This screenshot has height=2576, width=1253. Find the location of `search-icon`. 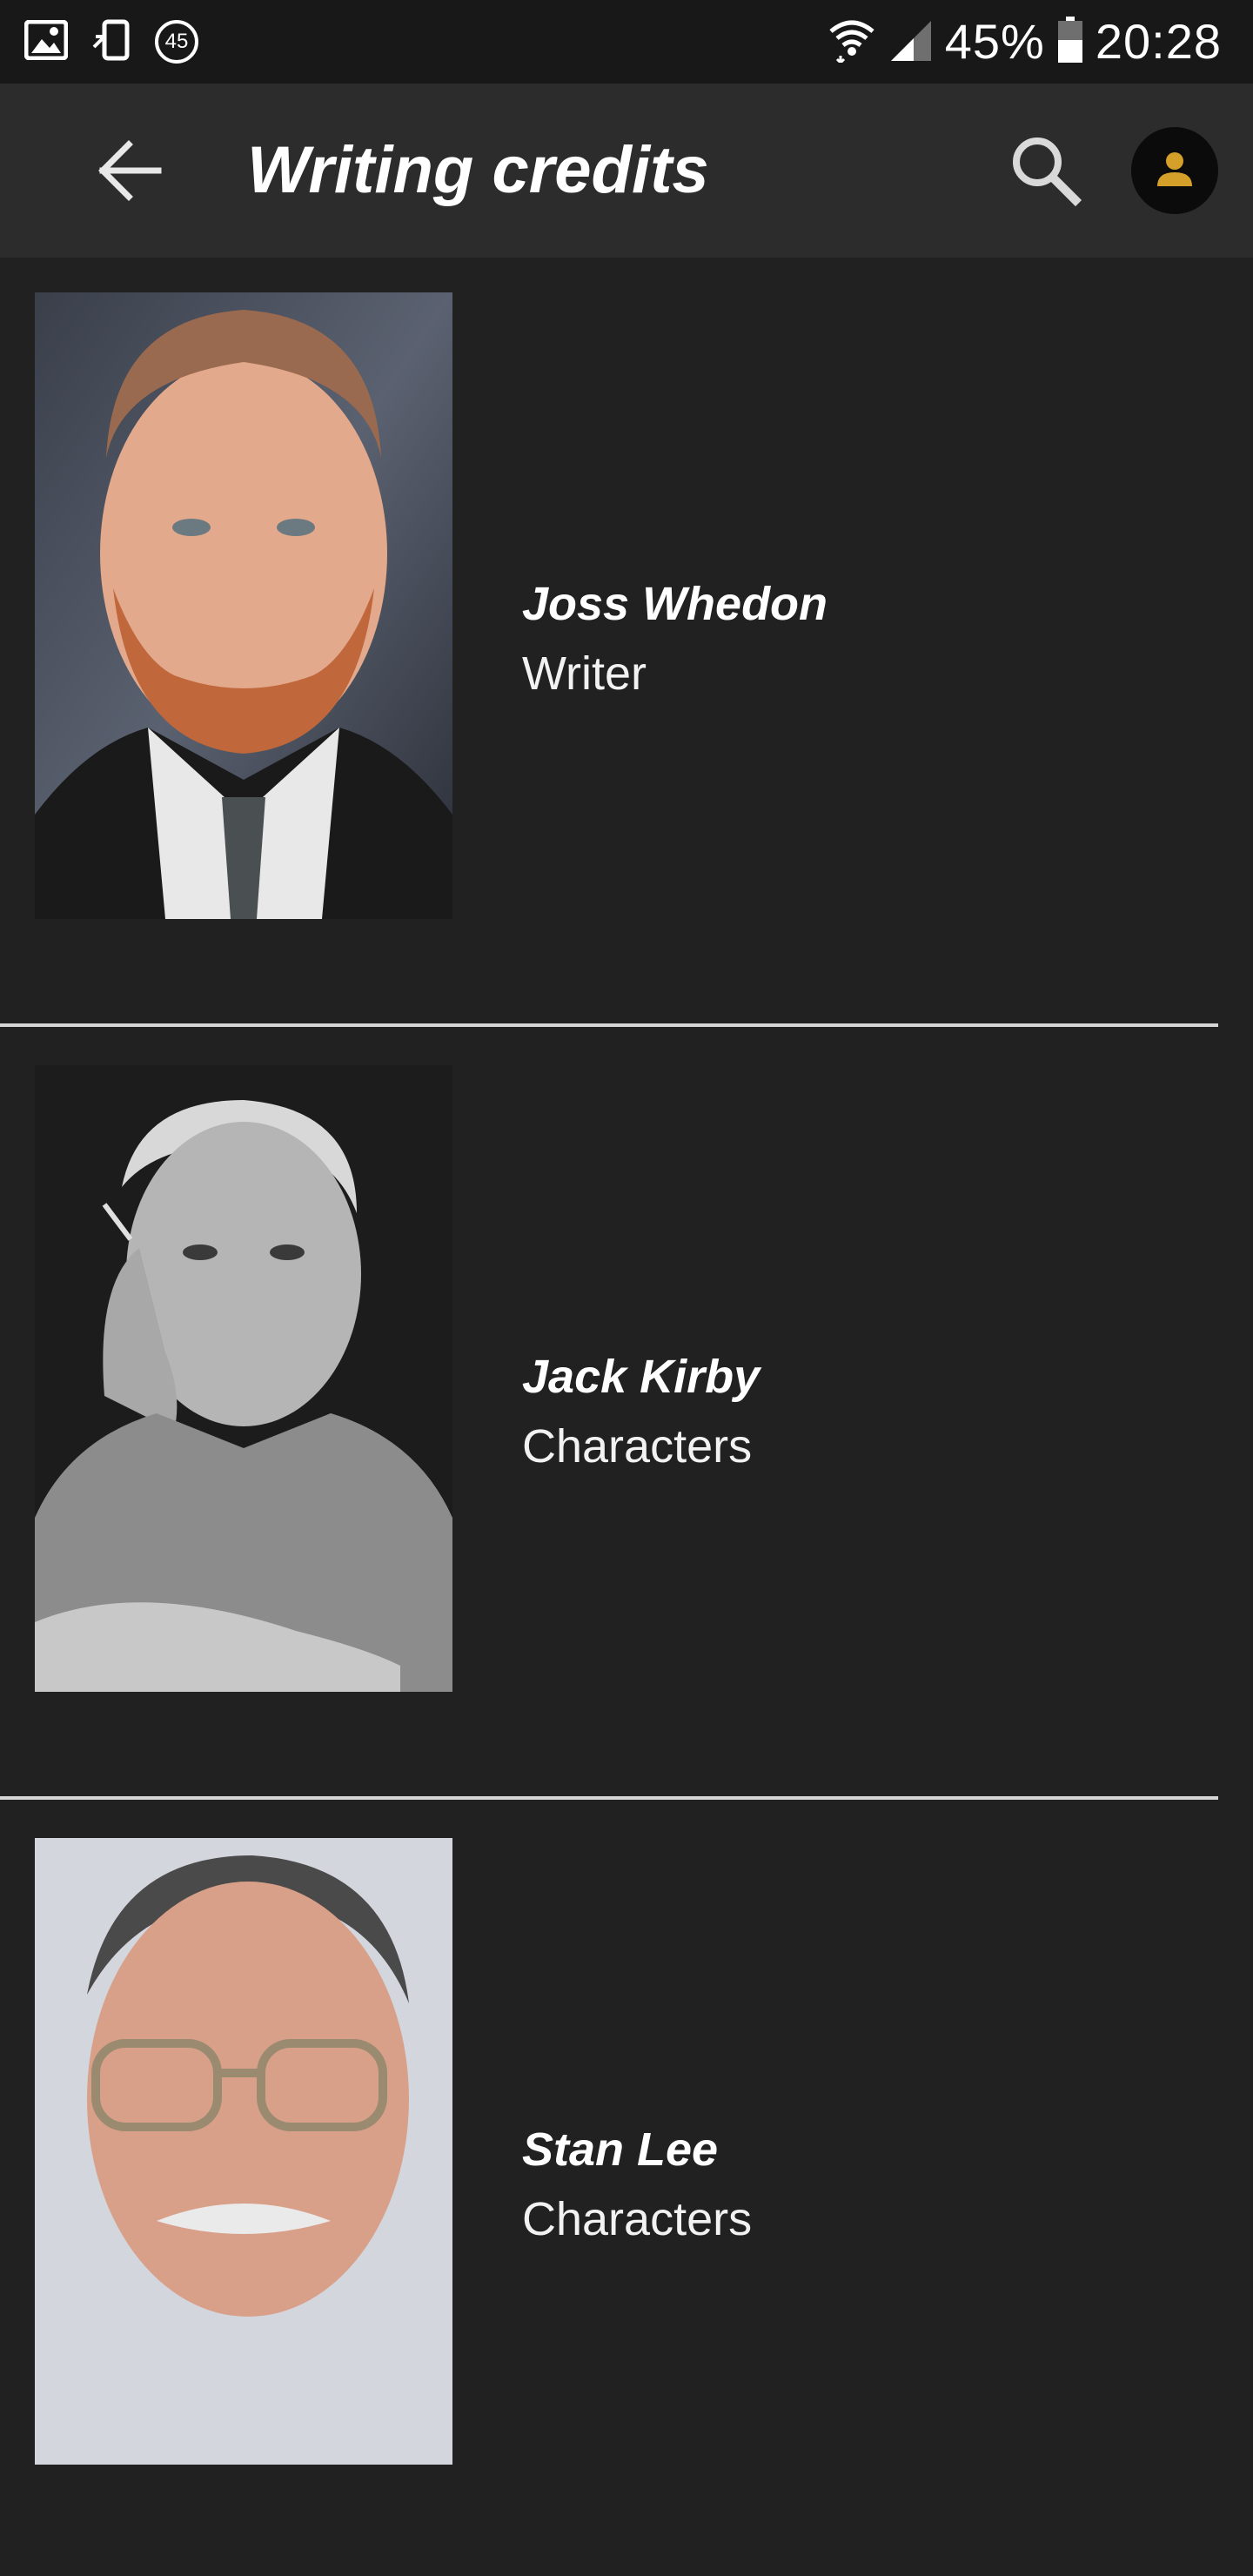

search-icon is located at coordinates (1046, 176).